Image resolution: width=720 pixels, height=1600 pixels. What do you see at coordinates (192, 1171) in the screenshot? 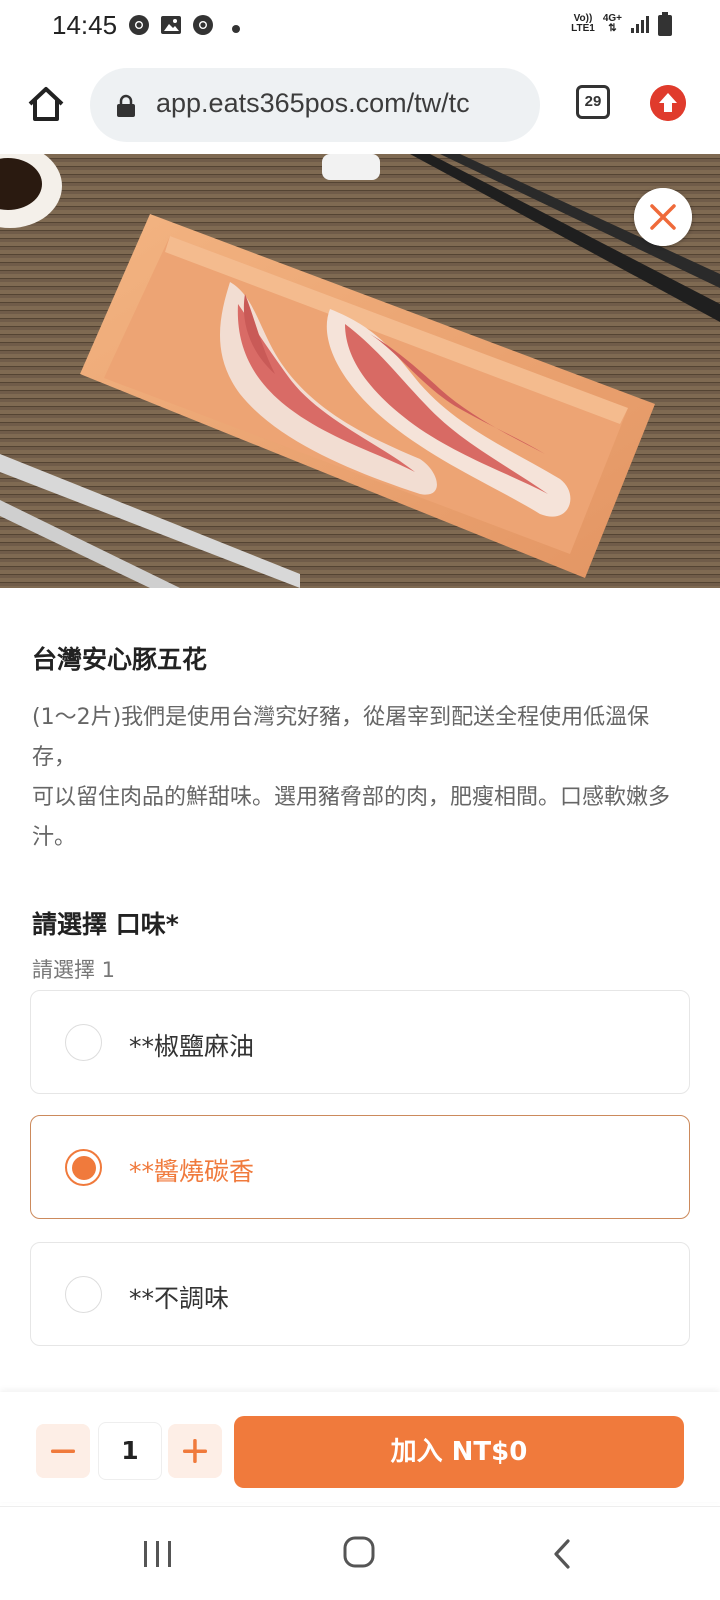
I see `option-label: **醬燒碳香` at bounding box center [192, 1171].